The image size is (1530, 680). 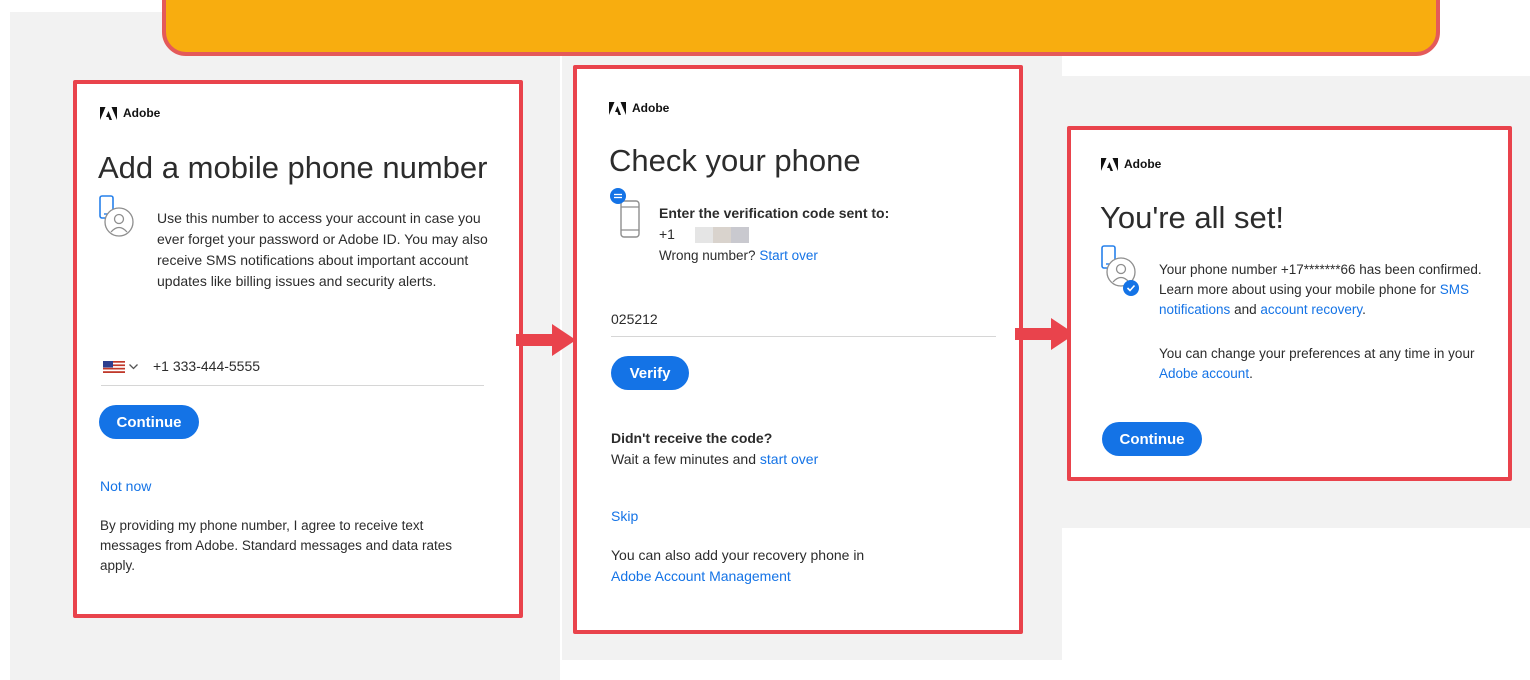 What do you see at coordinates (1311, 309) in the screenshot?
I see `account-recovery-link: account recovery` at bounding box center [1311, 309].